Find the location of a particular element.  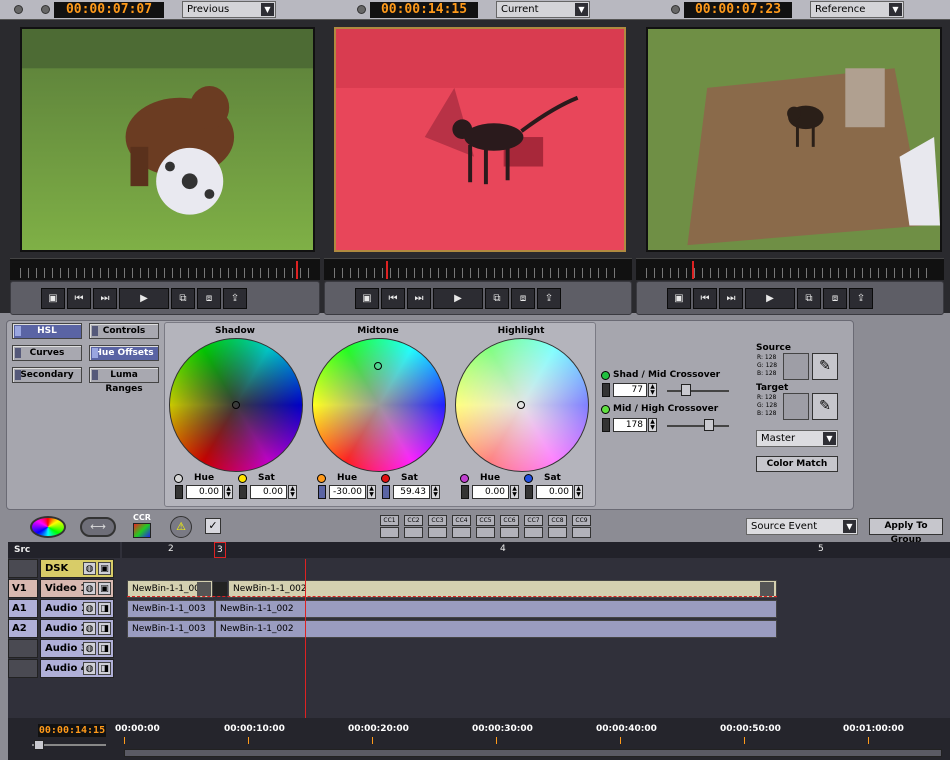

v1-track-id: V1 is located at coordinates (23, 588).